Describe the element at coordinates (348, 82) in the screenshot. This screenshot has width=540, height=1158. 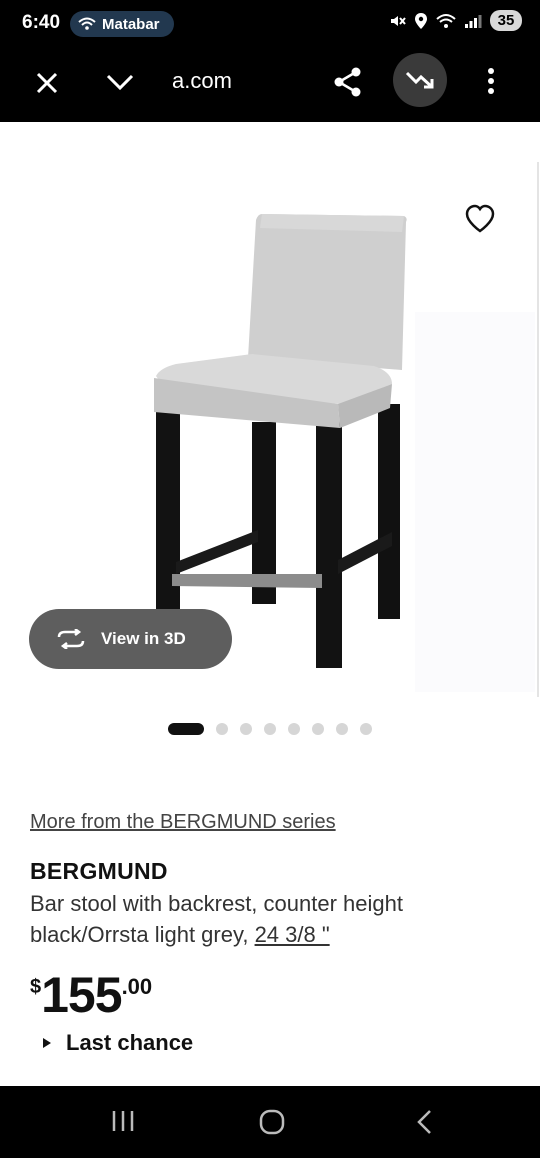
I see `share-icon` at that location.